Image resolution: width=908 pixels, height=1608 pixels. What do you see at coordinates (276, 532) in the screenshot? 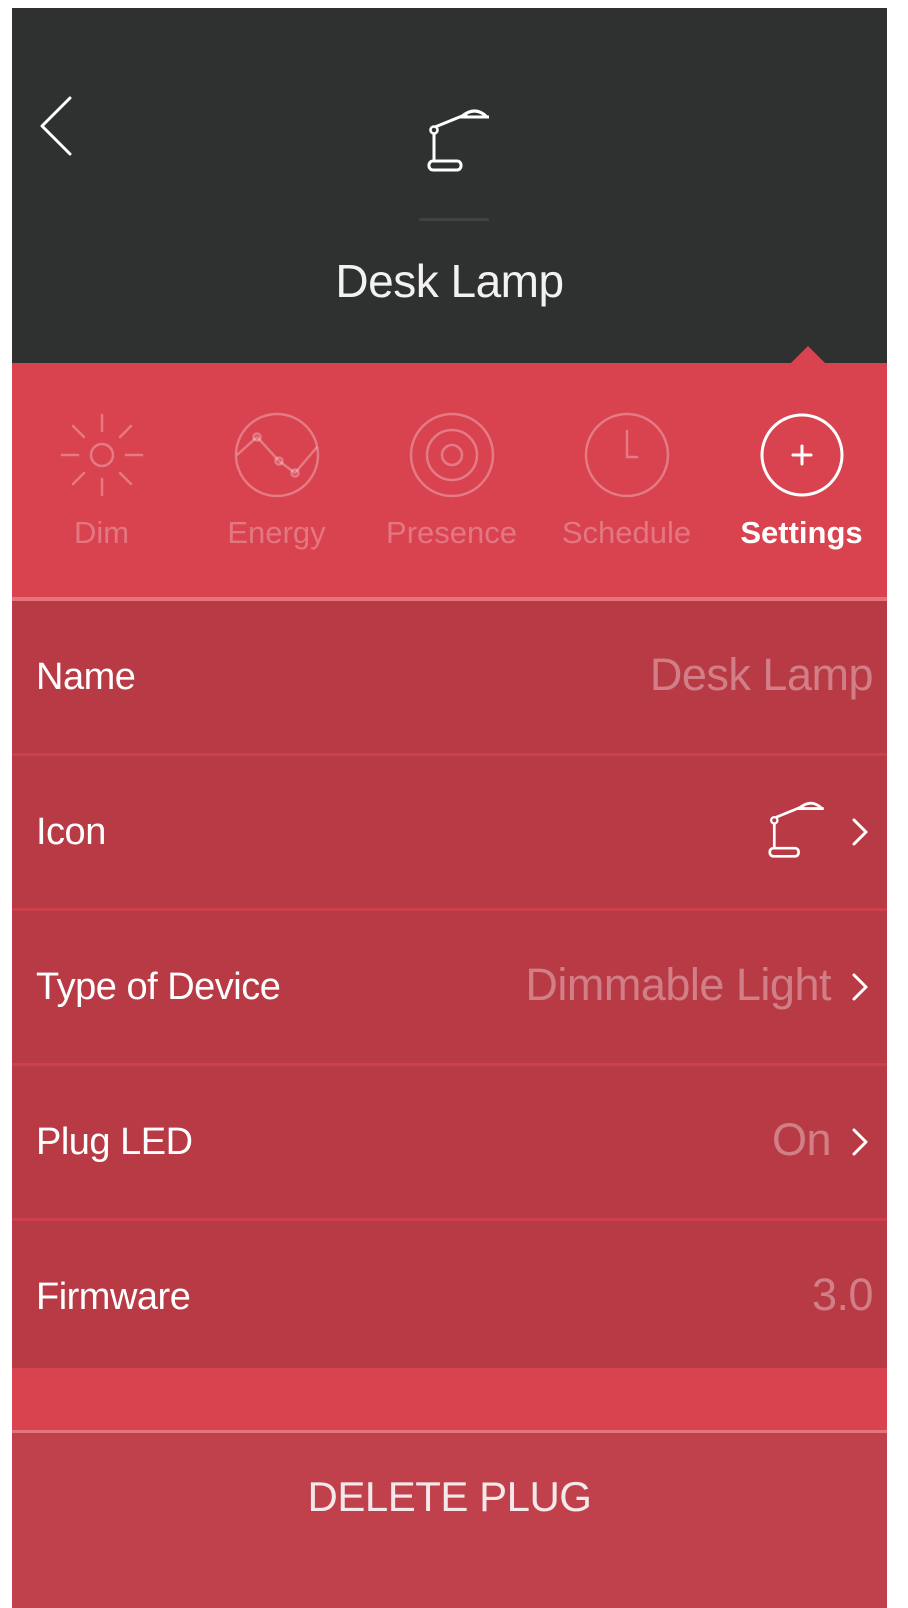
I see `tab-label-energy: Energy` at bounding box center [276, 532].